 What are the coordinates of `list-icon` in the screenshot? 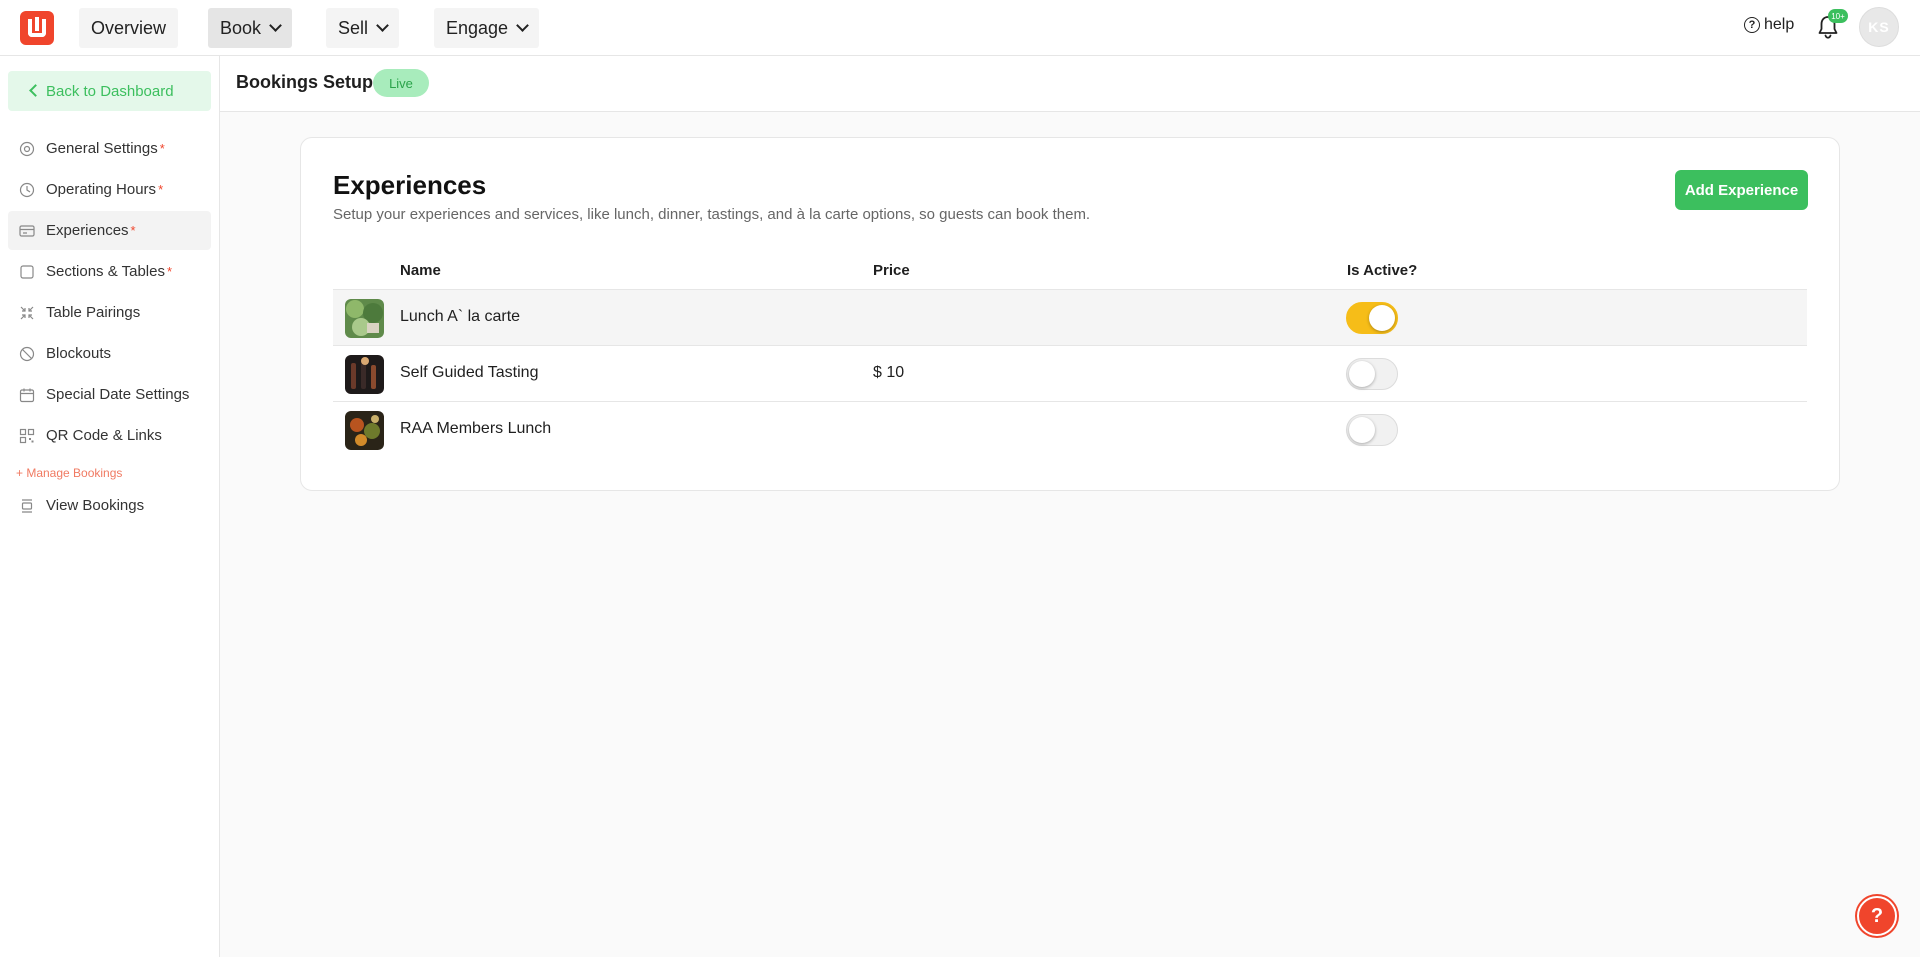 It's located at (27, 506).